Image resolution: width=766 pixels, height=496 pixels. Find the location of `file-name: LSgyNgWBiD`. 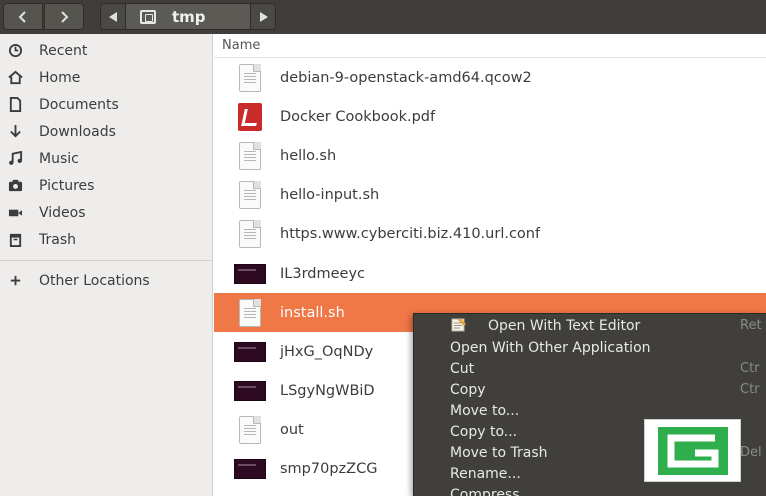

file-name: LSgyNgWBiD is located at coordinates (327, 391).